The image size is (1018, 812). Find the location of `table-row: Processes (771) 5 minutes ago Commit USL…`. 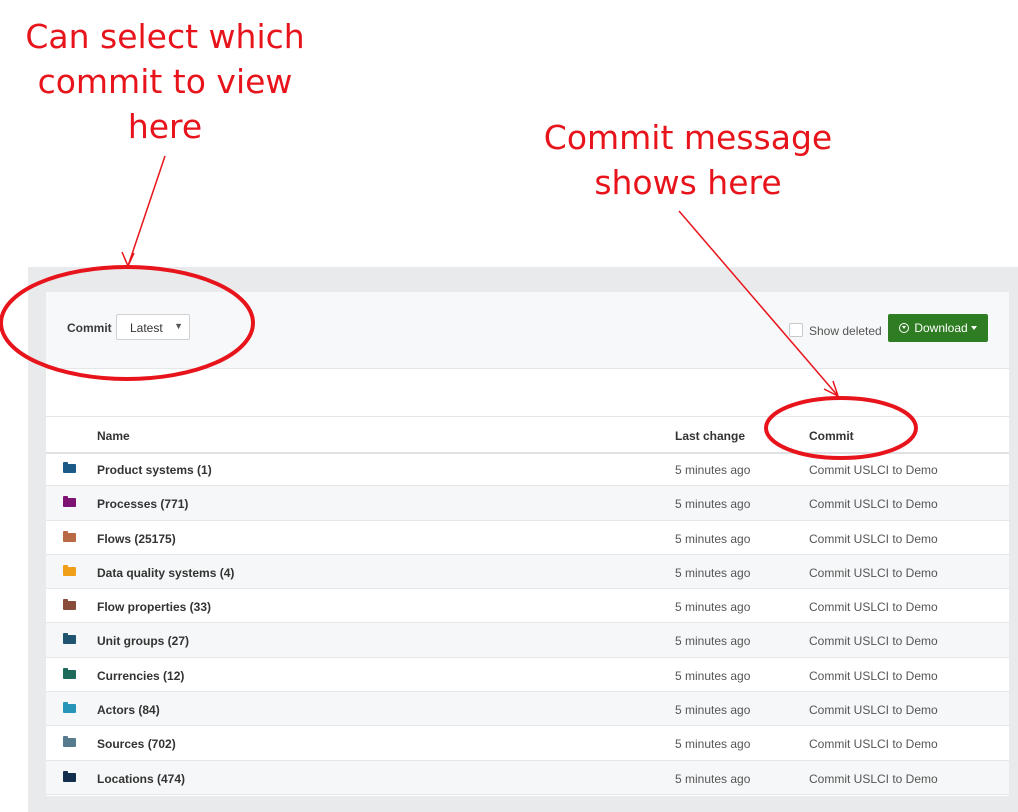

table-row: Processes (771) 5 minutes ago Commit USL… is located at coordinates (527, 503).